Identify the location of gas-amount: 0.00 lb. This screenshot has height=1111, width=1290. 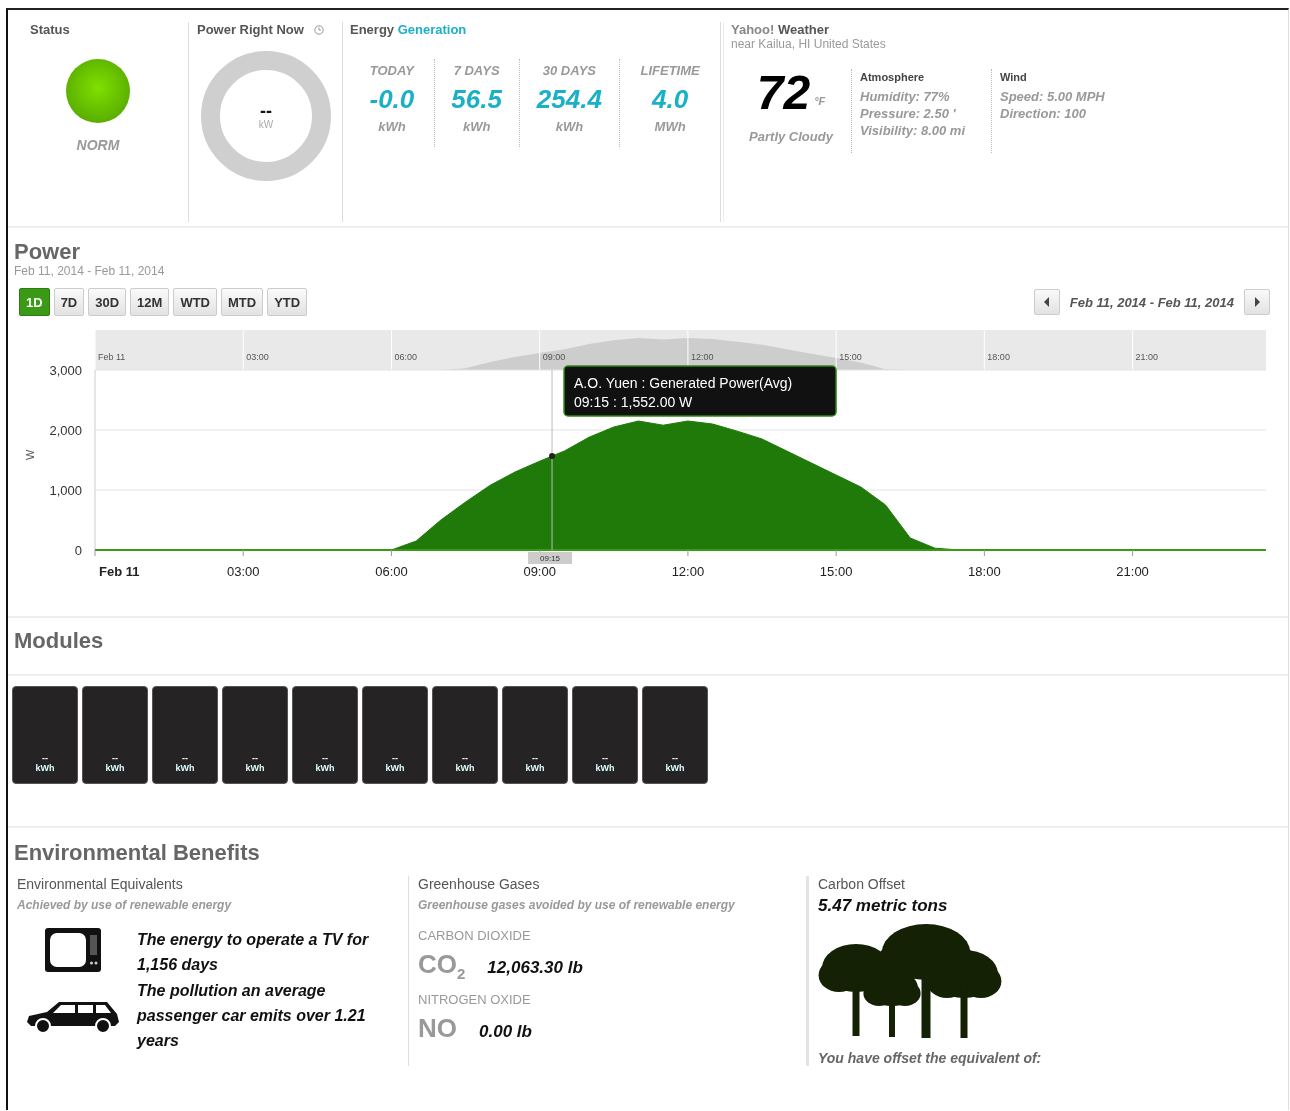
(505, 1032).